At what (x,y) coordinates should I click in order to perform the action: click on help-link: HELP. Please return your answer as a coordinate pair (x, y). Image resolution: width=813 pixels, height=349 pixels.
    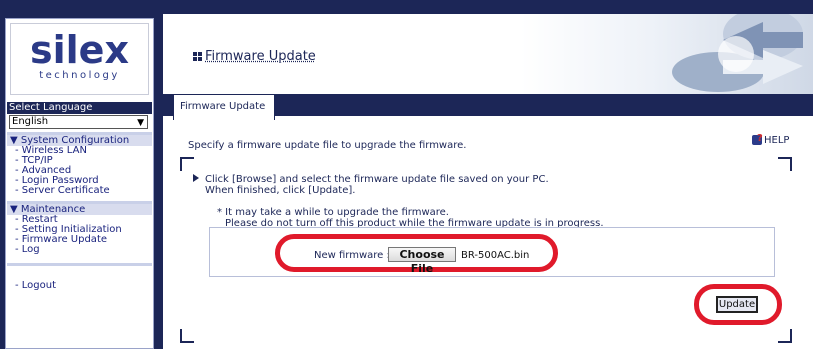
    Looking at the image, I should click on (771, 139).